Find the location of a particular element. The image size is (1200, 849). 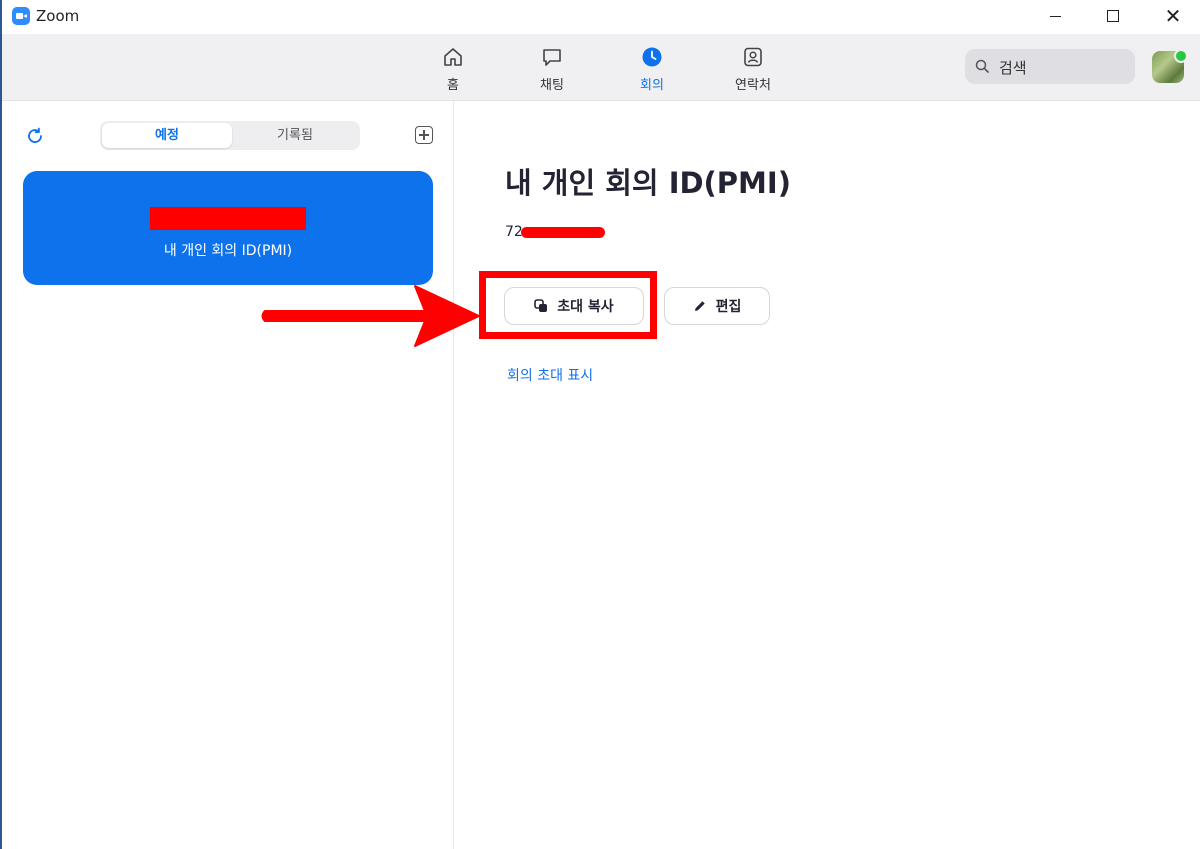

edit-label: 편집 is located at coordinates (728, 307).